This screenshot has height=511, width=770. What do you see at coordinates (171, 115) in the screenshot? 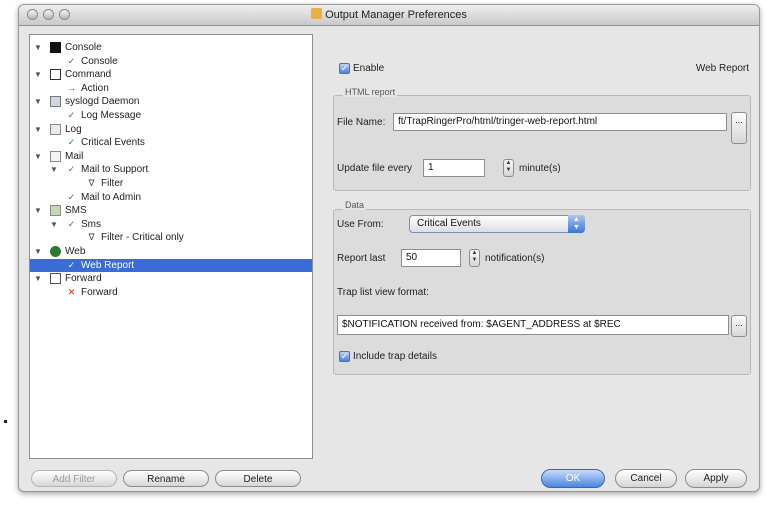
I see `tree-item: ✓ Log Message` at bounding box center [171, 115].